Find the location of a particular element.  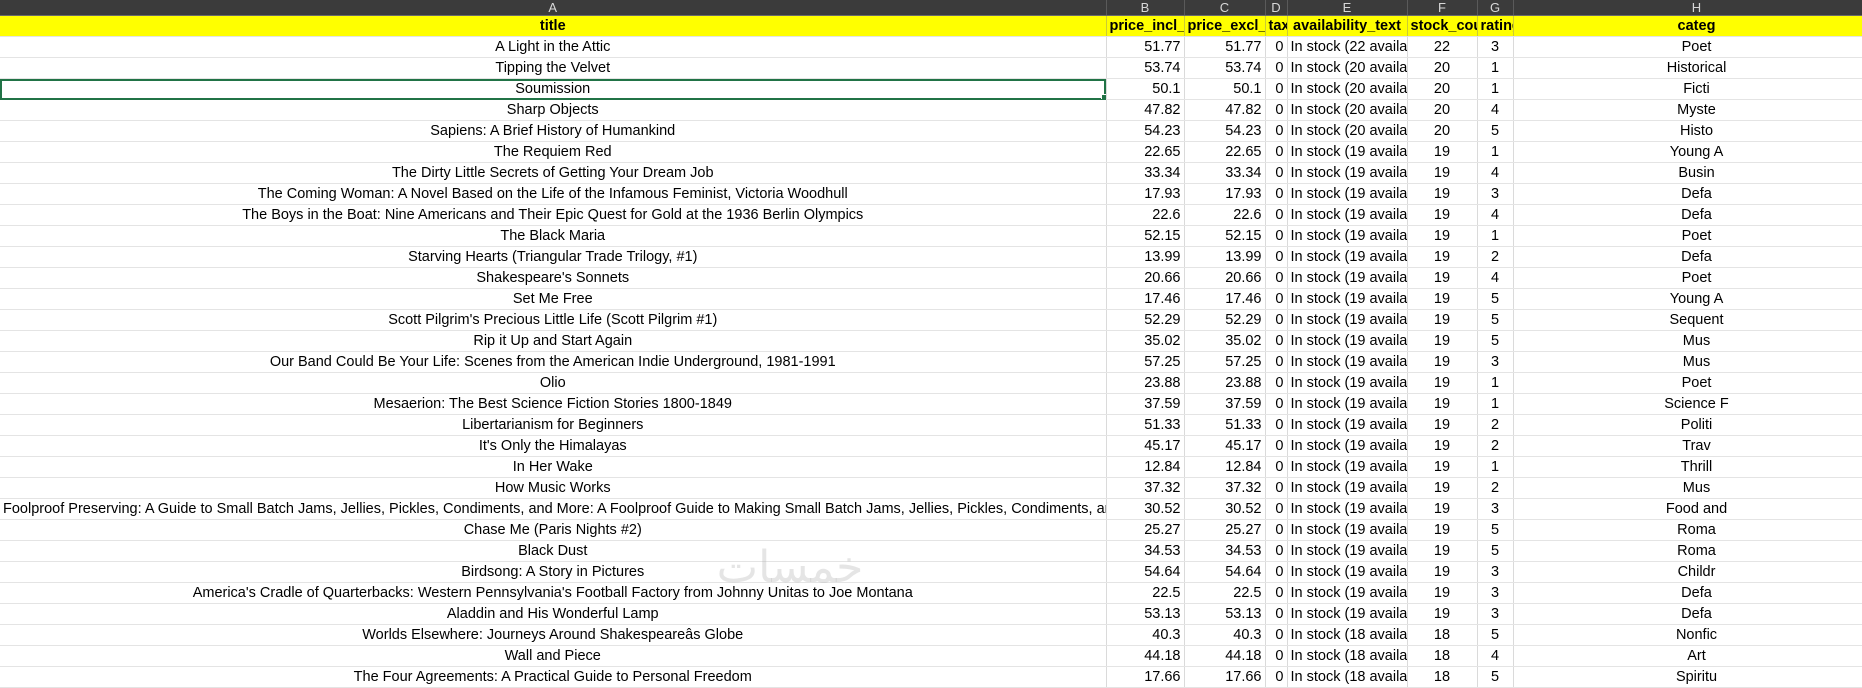

column-header-category: H is located at coordinates (1687, 8).